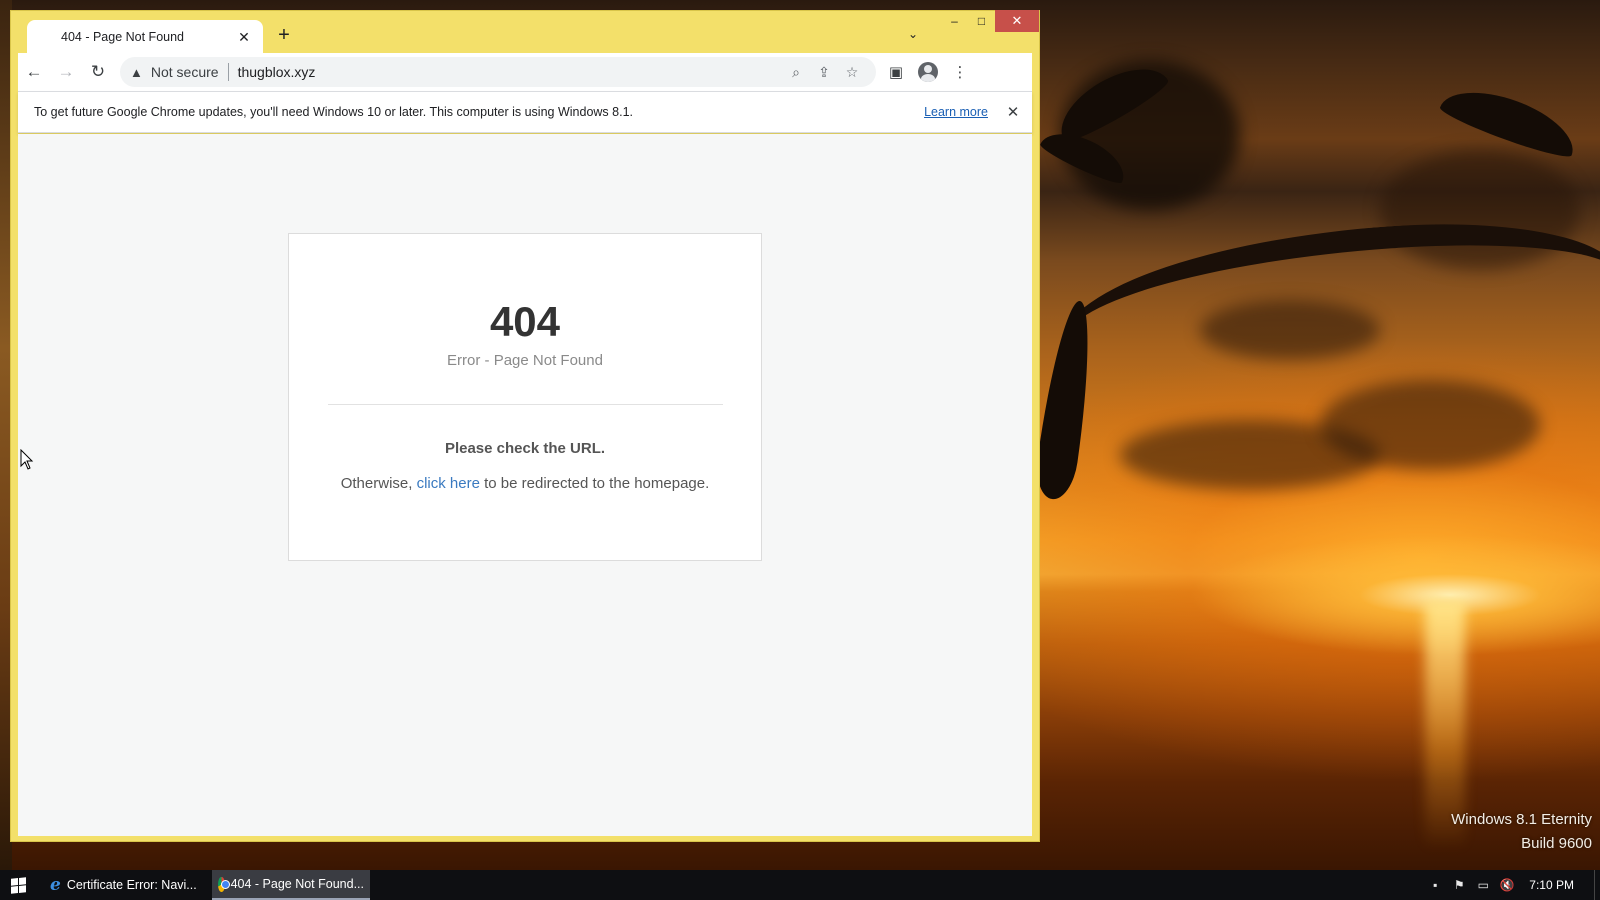 The height and width of the screenshot is (900, 1600). I want to click on close-window-button: ✕, so click(1017, 21).